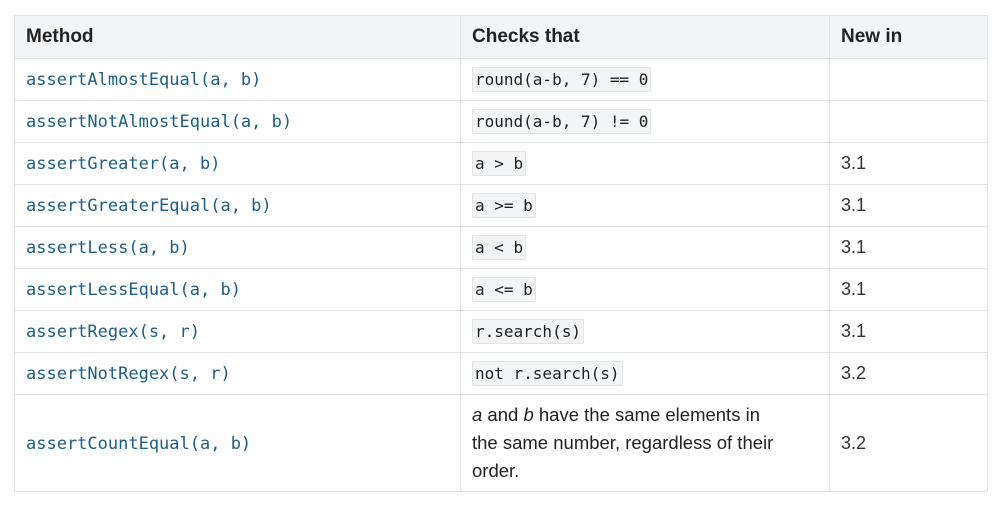 The width and height of the screenshot is (1007, 511). I want to click on method-cell: assertCountEqual(a, b), so click(237, 443).